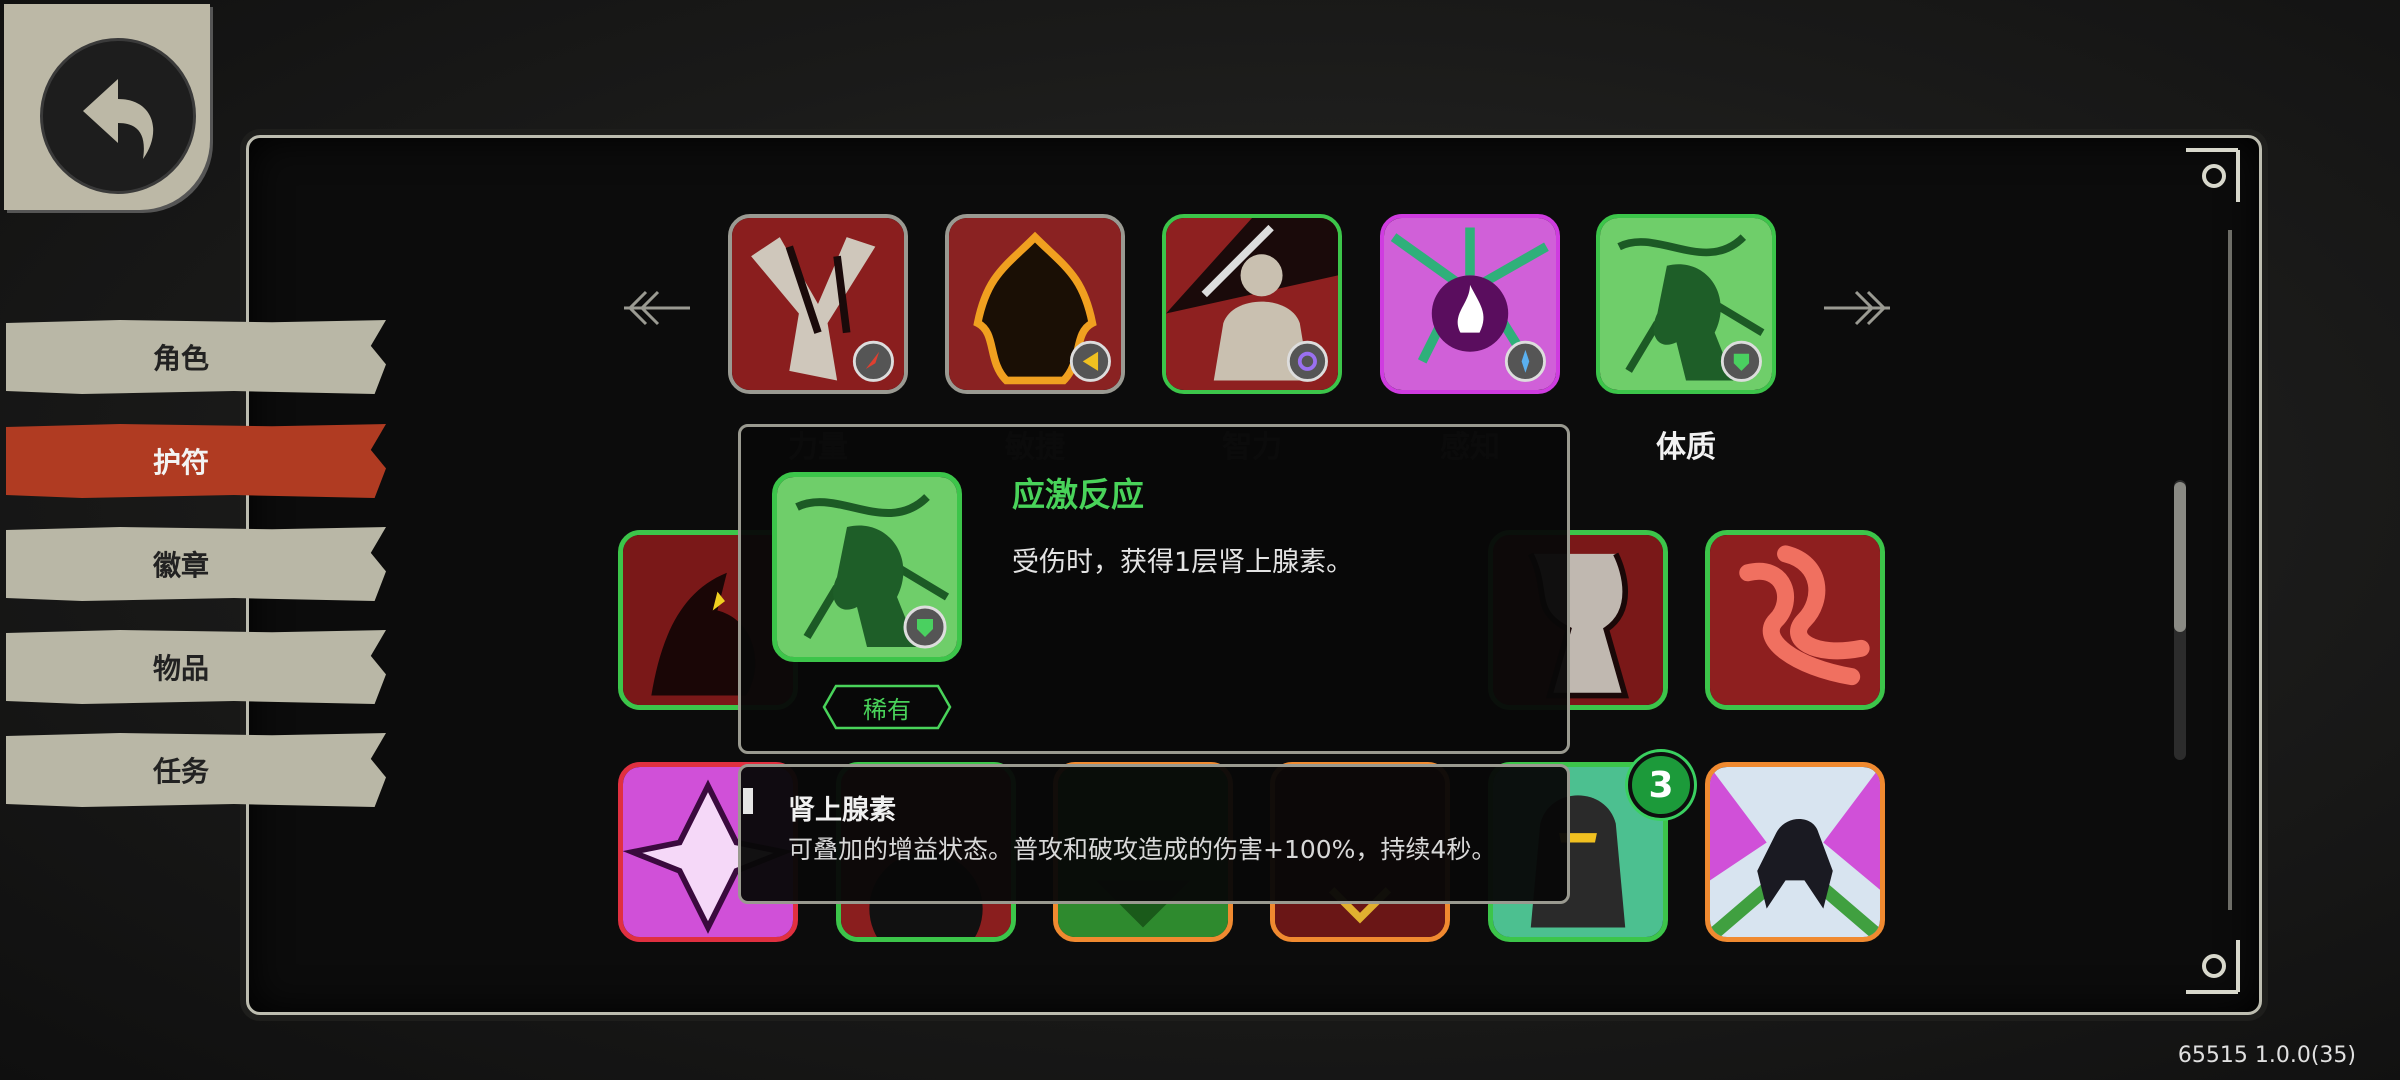 The height and width of the screenshot is (1080, 2400). I want to click on strength-charm-icon, so click(818, 304).